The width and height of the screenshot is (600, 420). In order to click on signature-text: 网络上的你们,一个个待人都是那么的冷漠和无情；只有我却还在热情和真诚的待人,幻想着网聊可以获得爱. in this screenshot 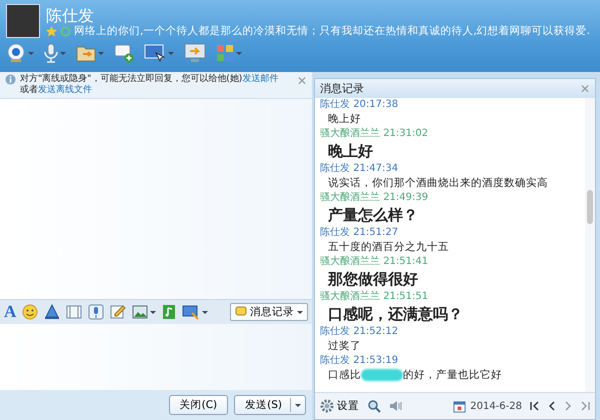, I will do `click(332, 31)`.